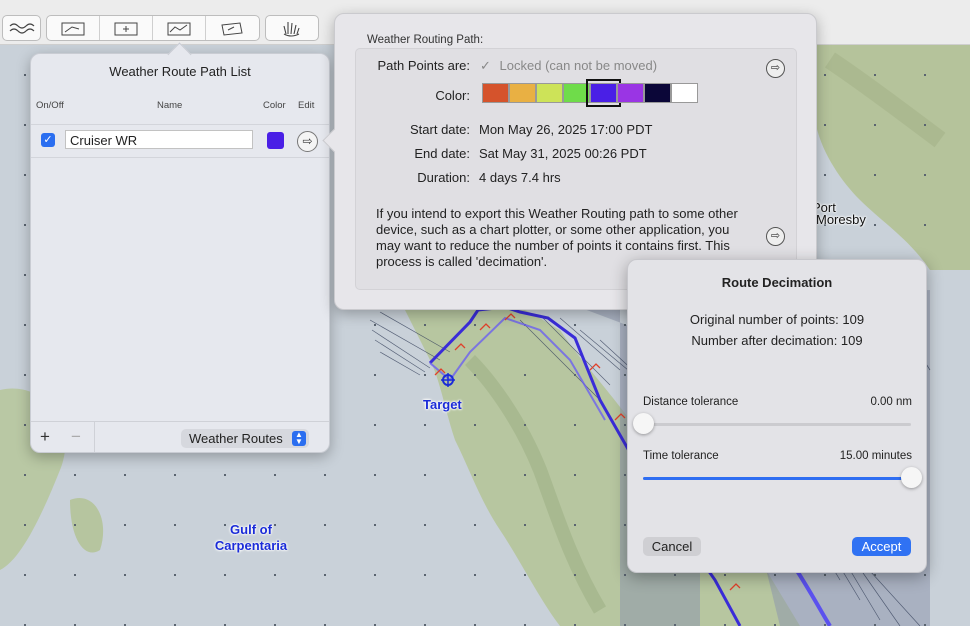  Describe the element at coordinates (21, 28) in the screenshot. I see `waves-icon` at that location.